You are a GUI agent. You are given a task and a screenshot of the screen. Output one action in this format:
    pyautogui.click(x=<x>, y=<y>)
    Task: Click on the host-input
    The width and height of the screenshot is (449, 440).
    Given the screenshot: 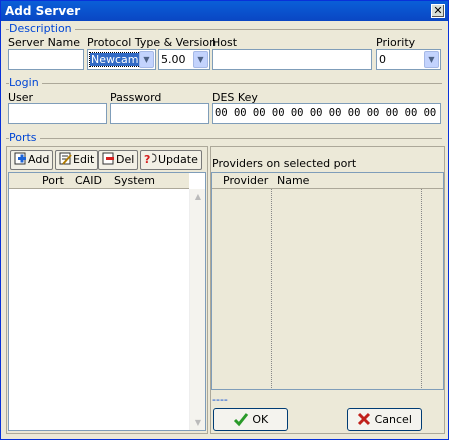 What is the action you would take?
    pyautogui.click(x=292, y=59)
    